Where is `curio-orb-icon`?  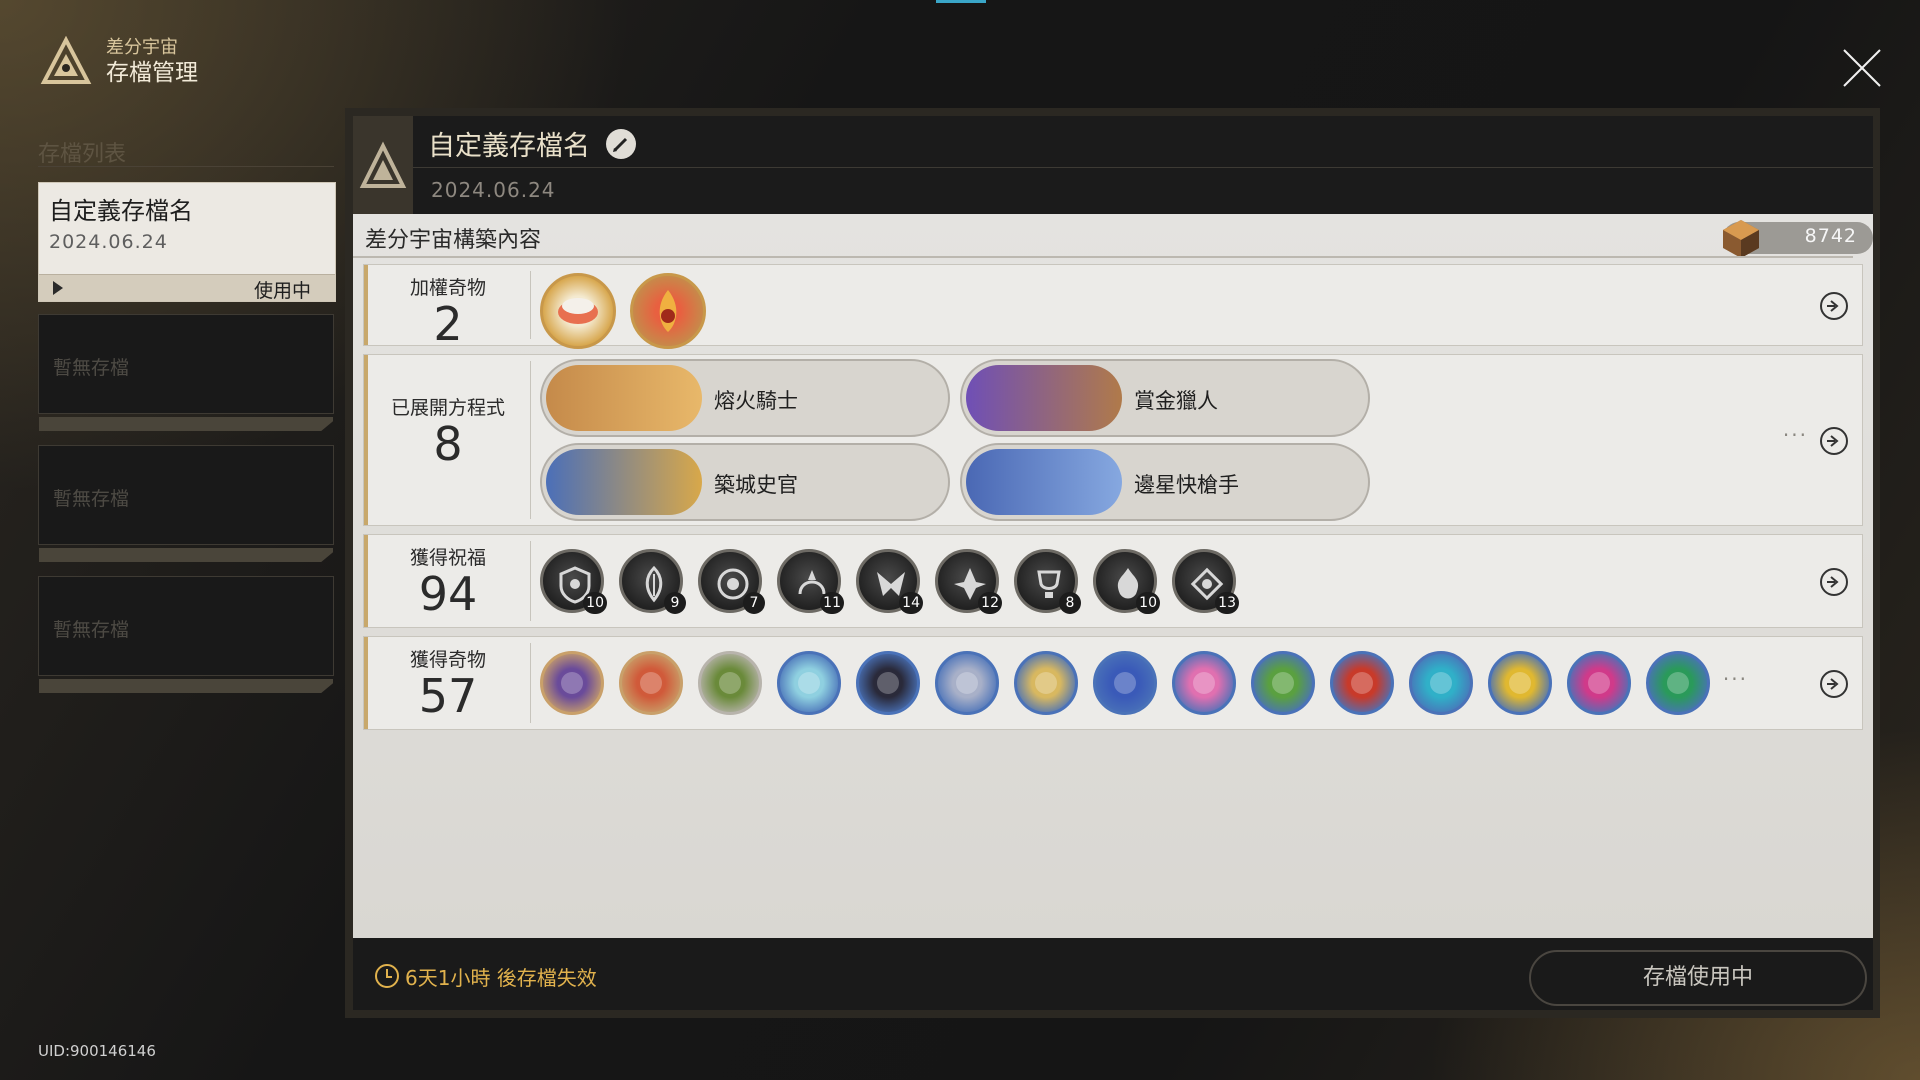 curio-orb-icon is located at coordinates (809, 683).